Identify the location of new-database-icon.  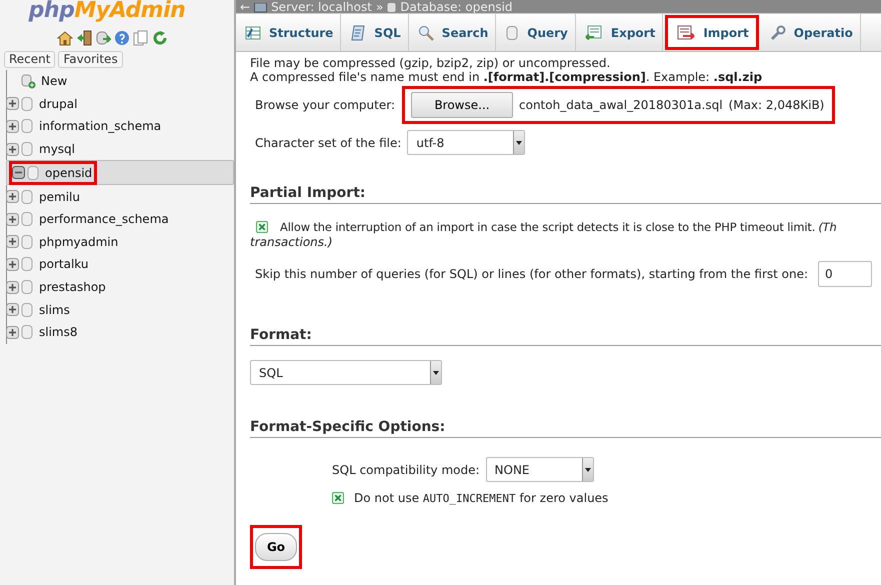
(28, 81).